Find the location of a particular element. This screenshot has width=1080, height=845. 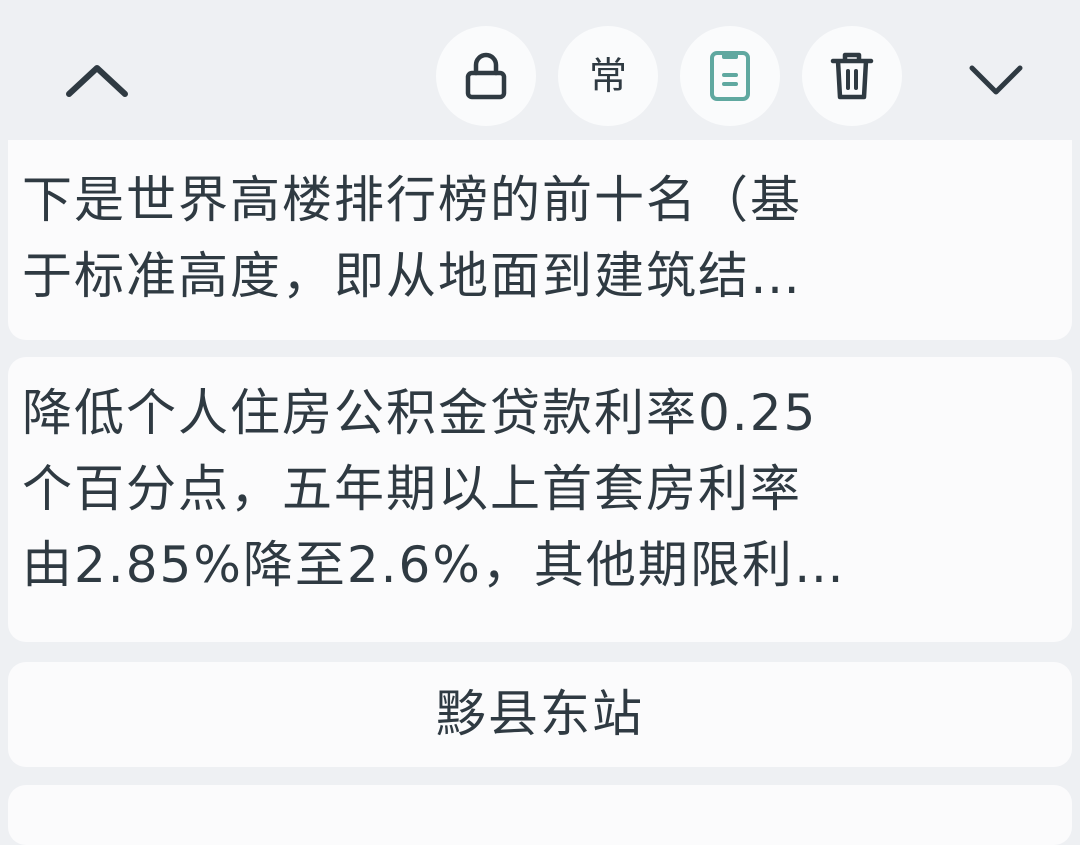

clipboard-button is located at coordinates (730, 76).